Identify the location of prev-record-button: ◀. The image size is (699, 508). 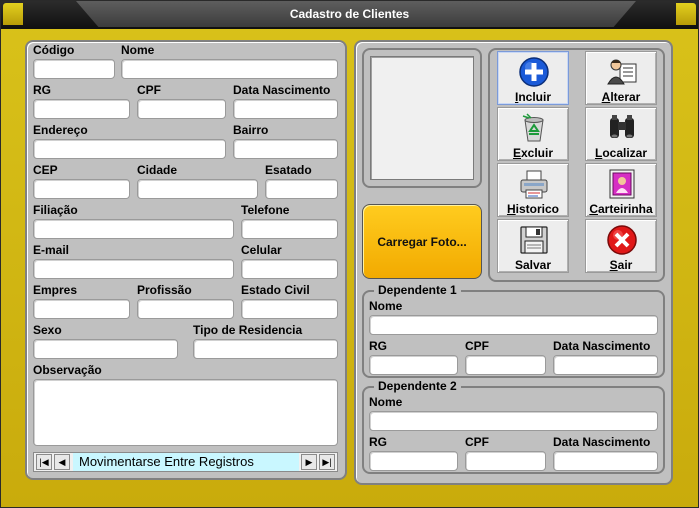
(62, 462).